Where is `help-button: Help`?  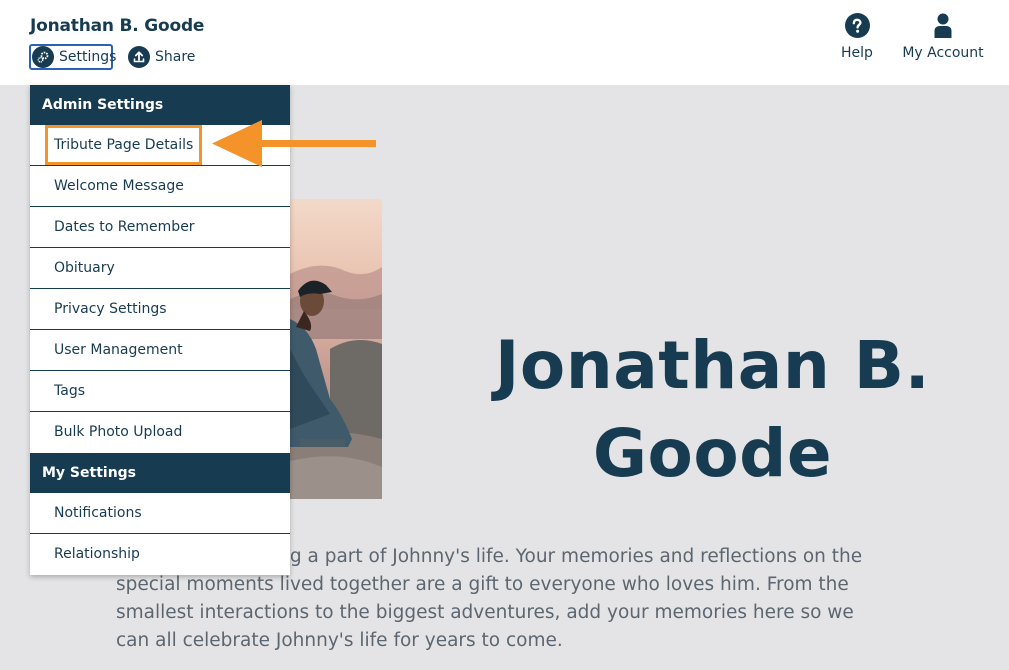 help-button: Help is located at coordinates (857, 37).